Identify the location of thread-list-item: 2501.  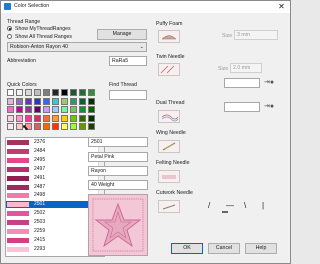
(52, 205).